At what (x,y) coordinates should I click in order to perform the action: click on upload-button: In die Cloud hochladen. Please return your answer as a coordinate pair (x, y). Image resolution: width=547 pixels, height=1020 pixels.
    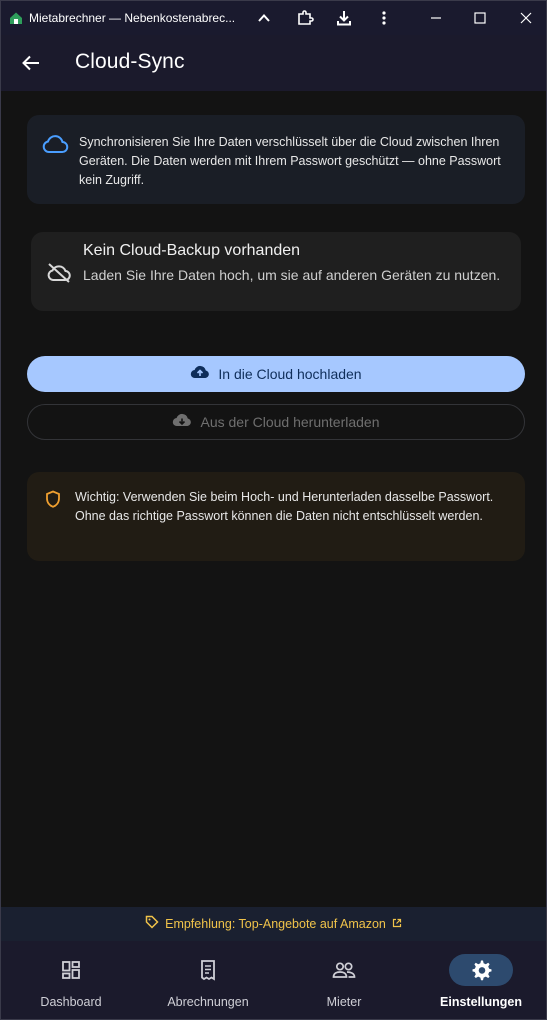
    Looking at the image, I should click on (276, 374).